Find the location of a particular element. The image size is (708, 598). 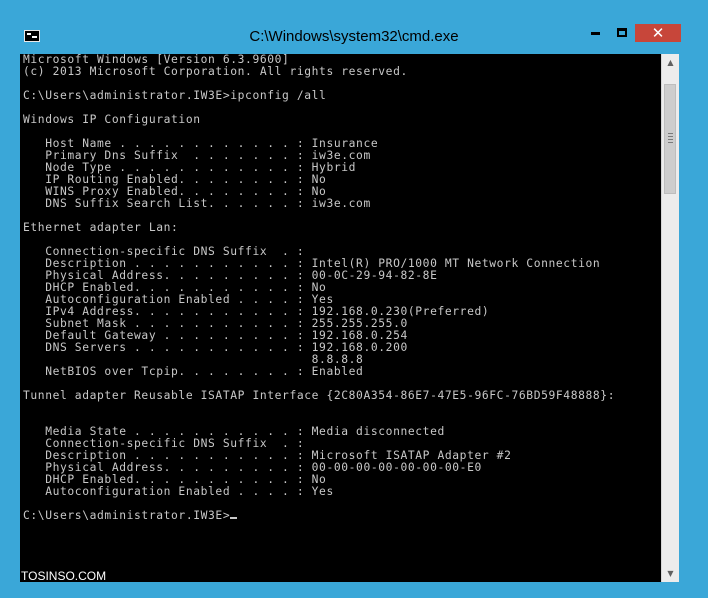

scroll-up-arrow-icon: ▲ is located at coordinates (670, 62).